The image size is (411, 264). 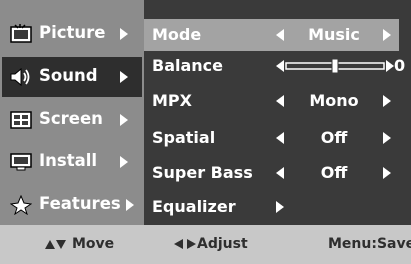 What do you see at coordinates (93, 244) in the screenshot?
I see `move-hint-label: Move` at bounding box center [93, 244].